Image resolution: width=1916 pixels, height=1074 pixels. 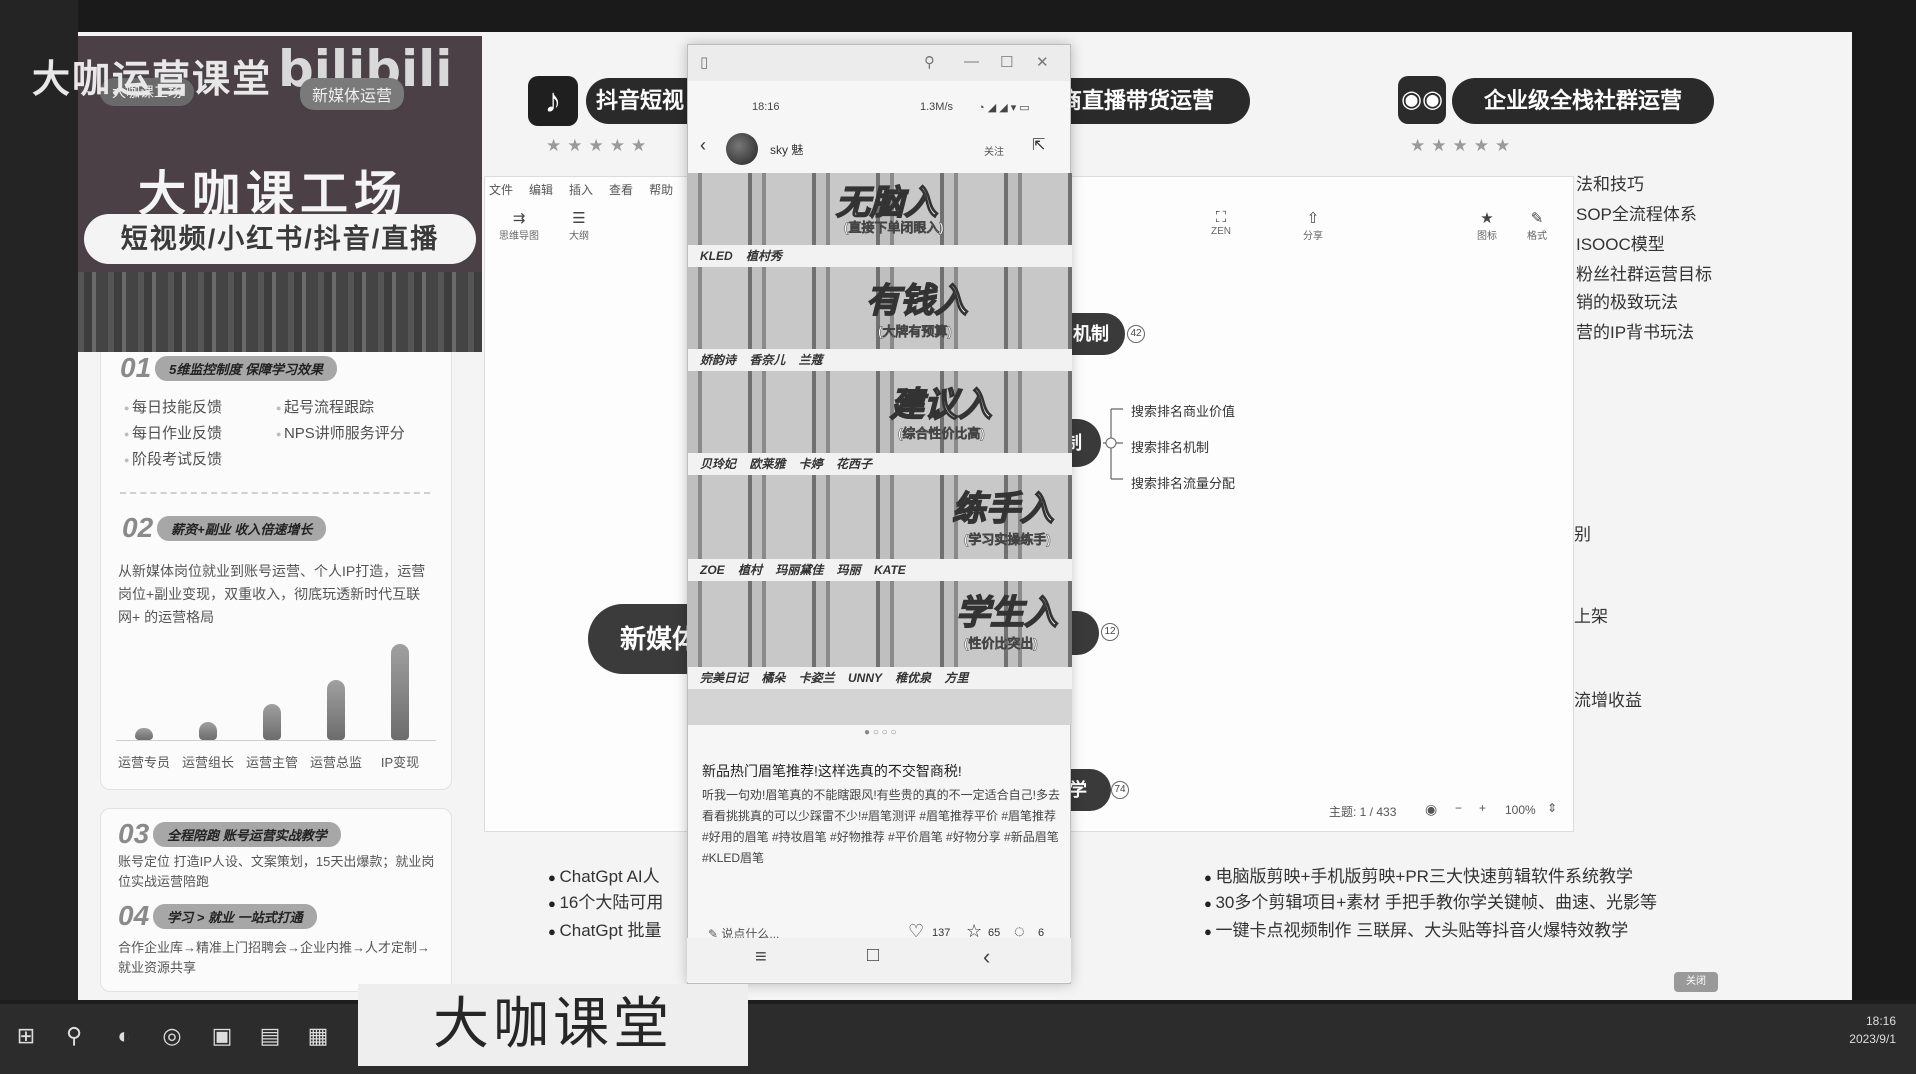 I want to click on menu-edit: 编辑, so click(x=541, y=189).